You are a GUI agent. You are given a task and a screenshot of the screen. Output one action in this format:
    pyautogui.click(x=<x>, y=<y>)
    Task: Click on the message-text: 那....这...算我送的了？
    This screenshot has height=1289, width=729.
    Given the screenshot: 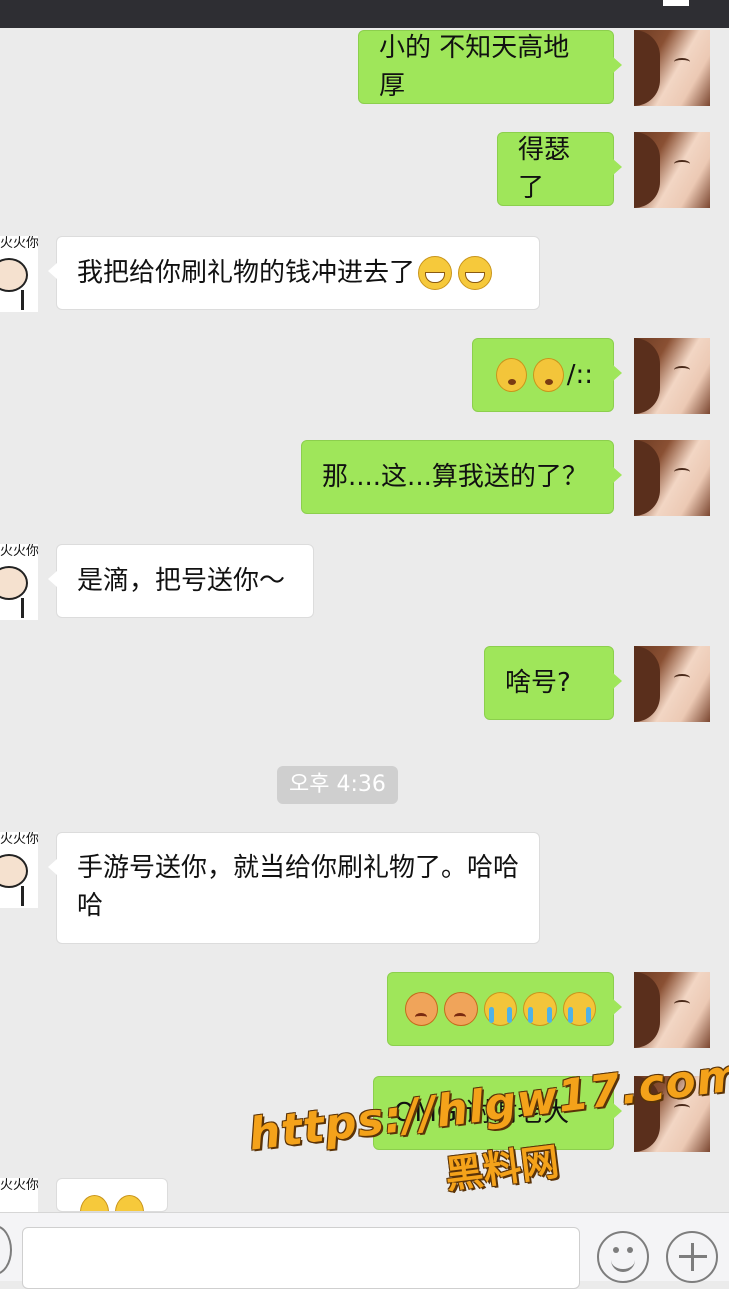 What is the action you would take?
    pyautogui.click(x=455, y=477)
    